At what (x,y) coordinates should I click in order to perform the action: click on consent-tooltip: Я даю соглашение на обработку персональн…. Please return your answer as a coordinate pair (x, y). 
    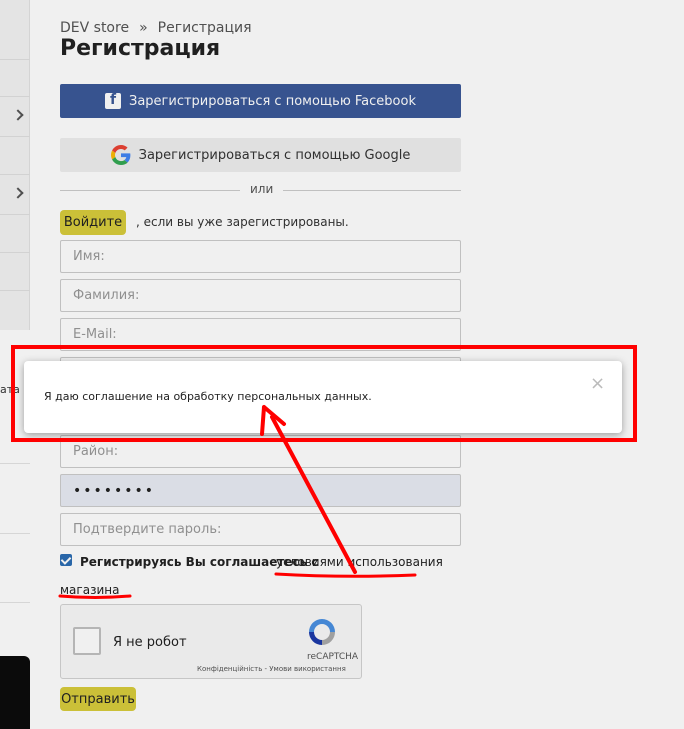
    Looking at the image, I should click on (323, 397).